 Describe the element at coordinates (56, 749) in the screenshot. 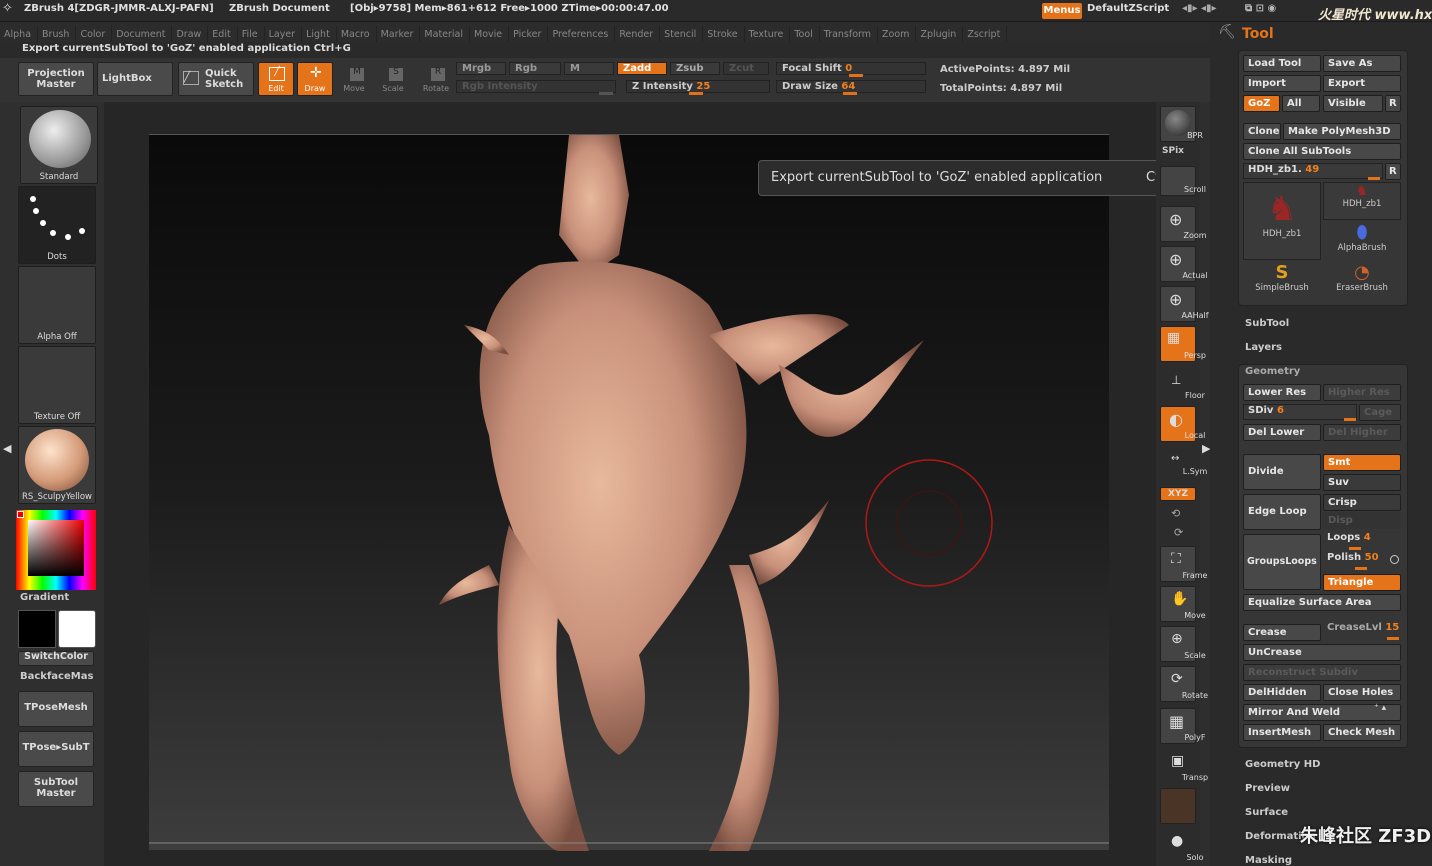

I see `tpose-subt-button: TPose▸SubT` at that location.